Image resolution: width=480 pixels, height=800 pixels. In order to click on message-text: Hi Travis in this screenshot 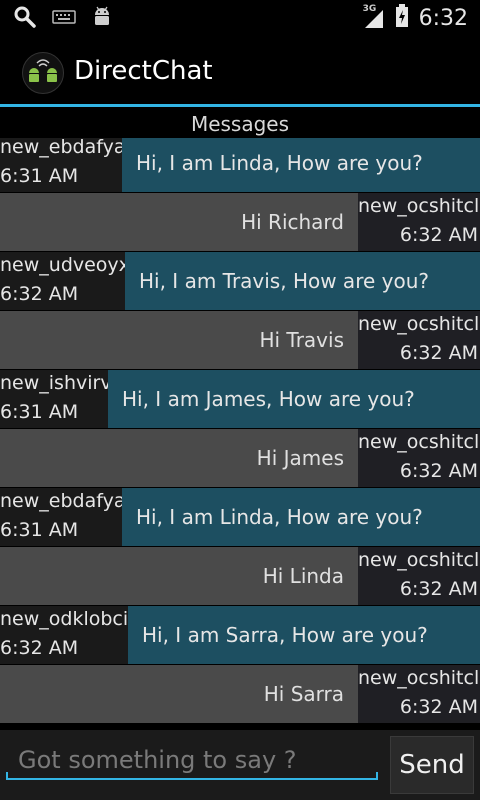, I will do `click(179, 340)`.